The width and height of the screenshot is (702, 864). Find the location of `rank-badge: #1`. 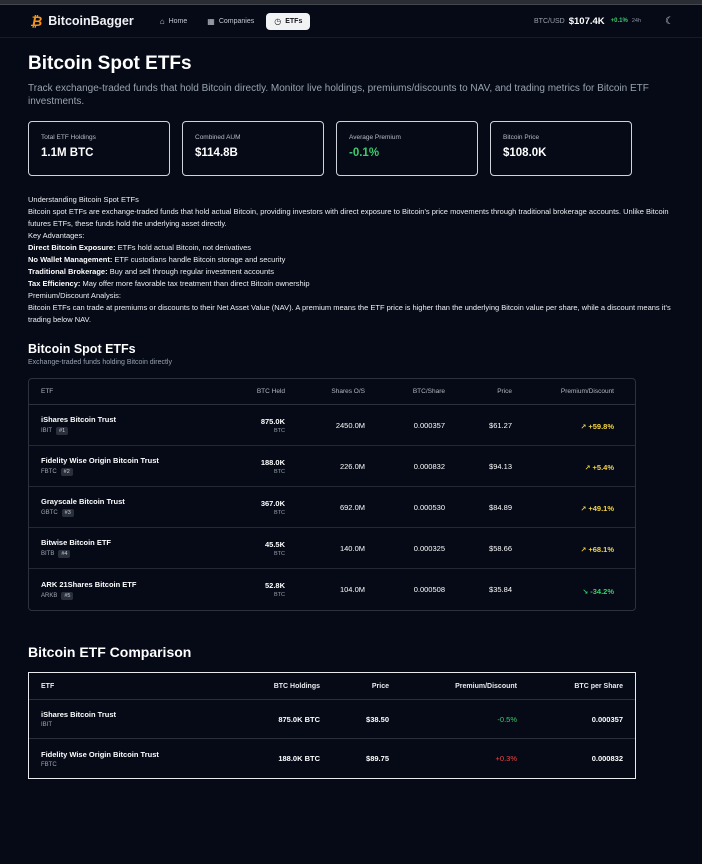

rank-badge: #1 is located at coordinates (62, 431).